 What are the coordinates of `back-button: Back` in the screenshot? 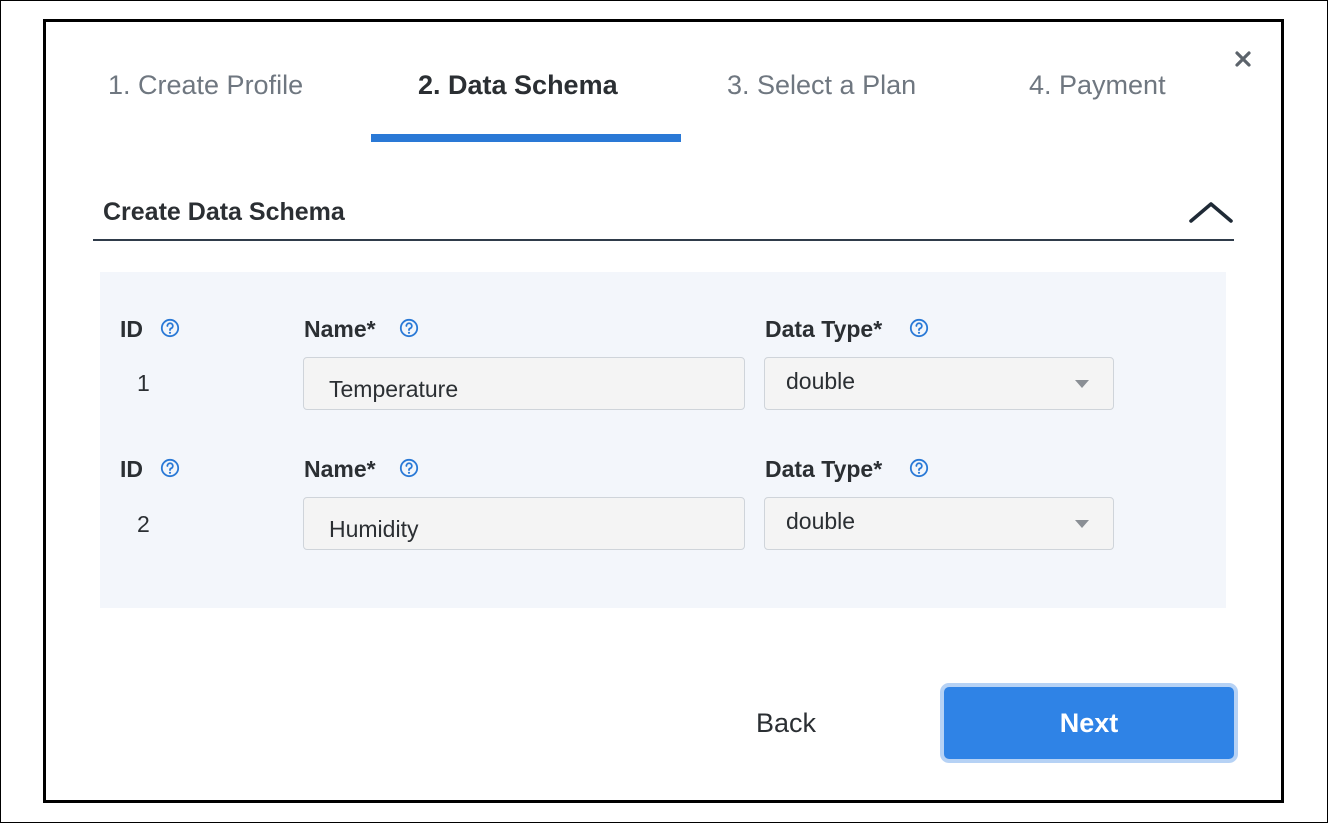 It's located at (786, 723).